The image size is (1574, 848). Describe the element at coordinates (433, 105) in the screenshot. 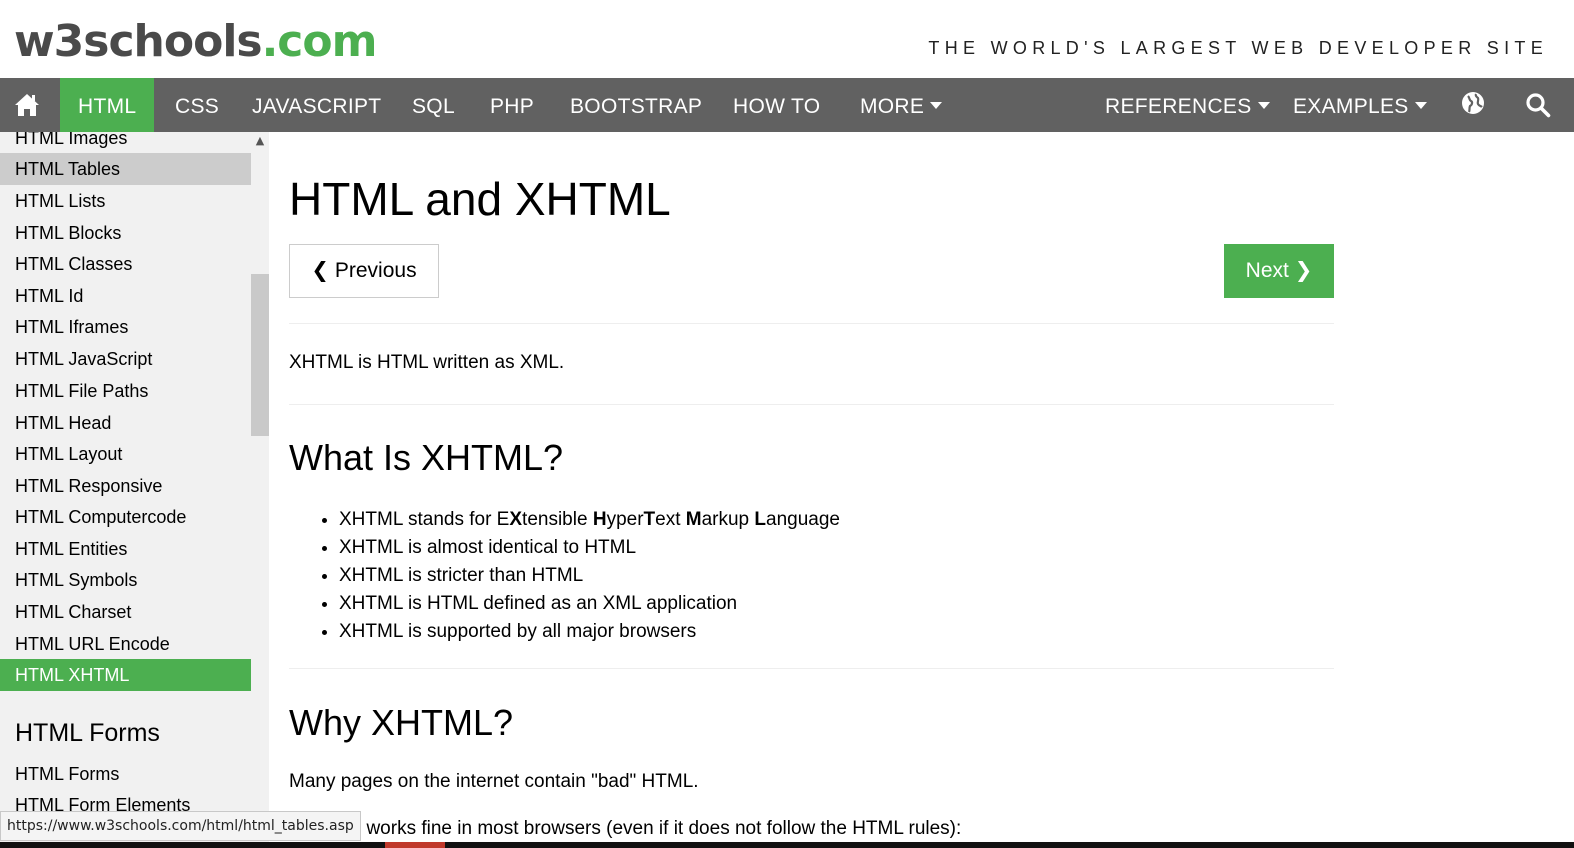

I see `nav-sql: SQL` at that location.